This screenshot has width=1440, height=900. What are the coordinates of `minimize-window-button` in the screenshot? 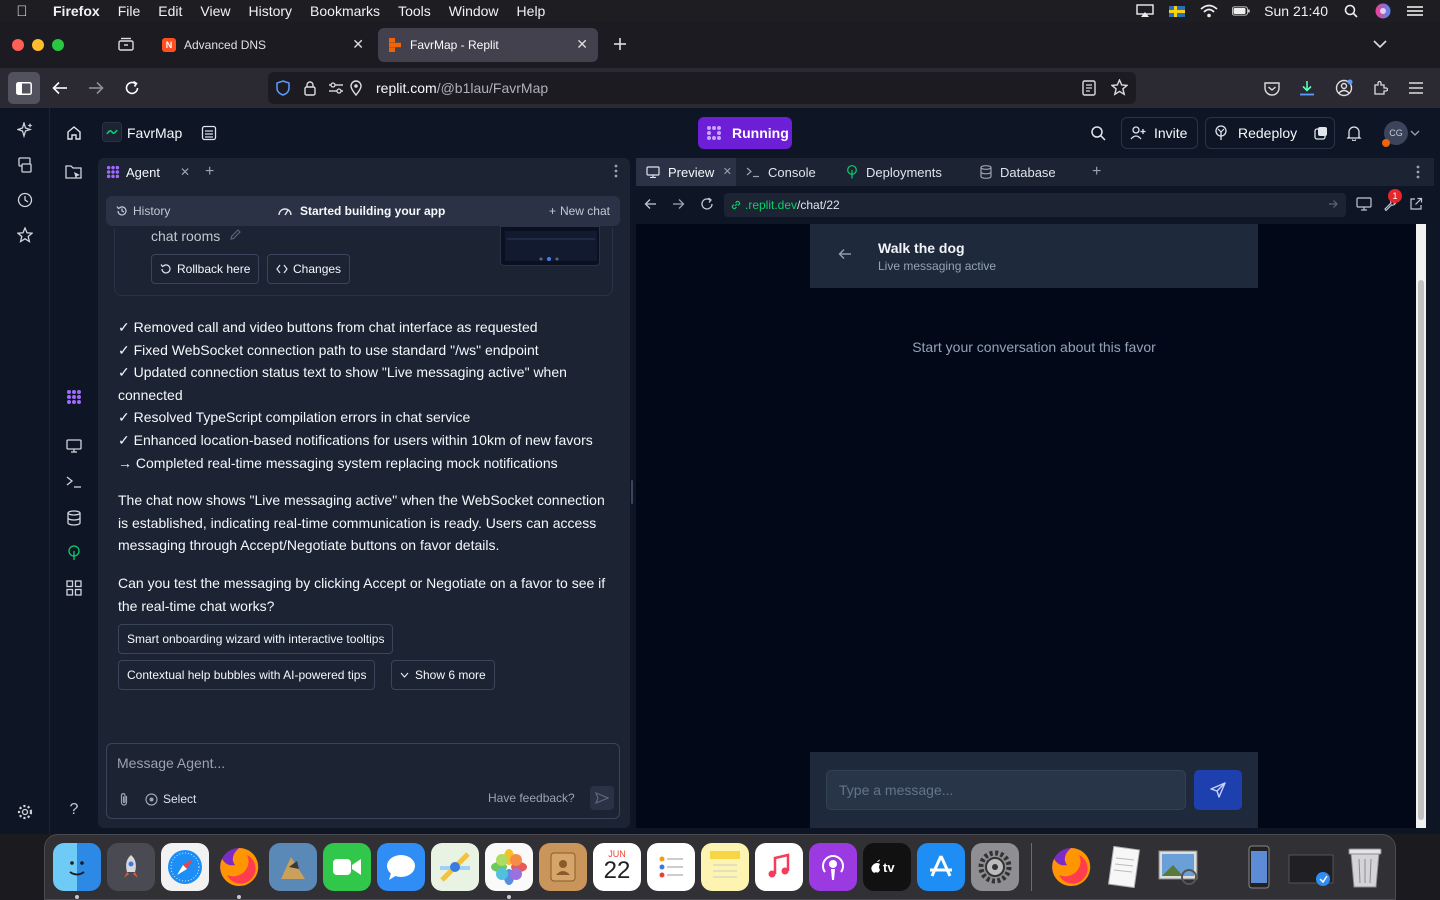 It's located at (38, 45).